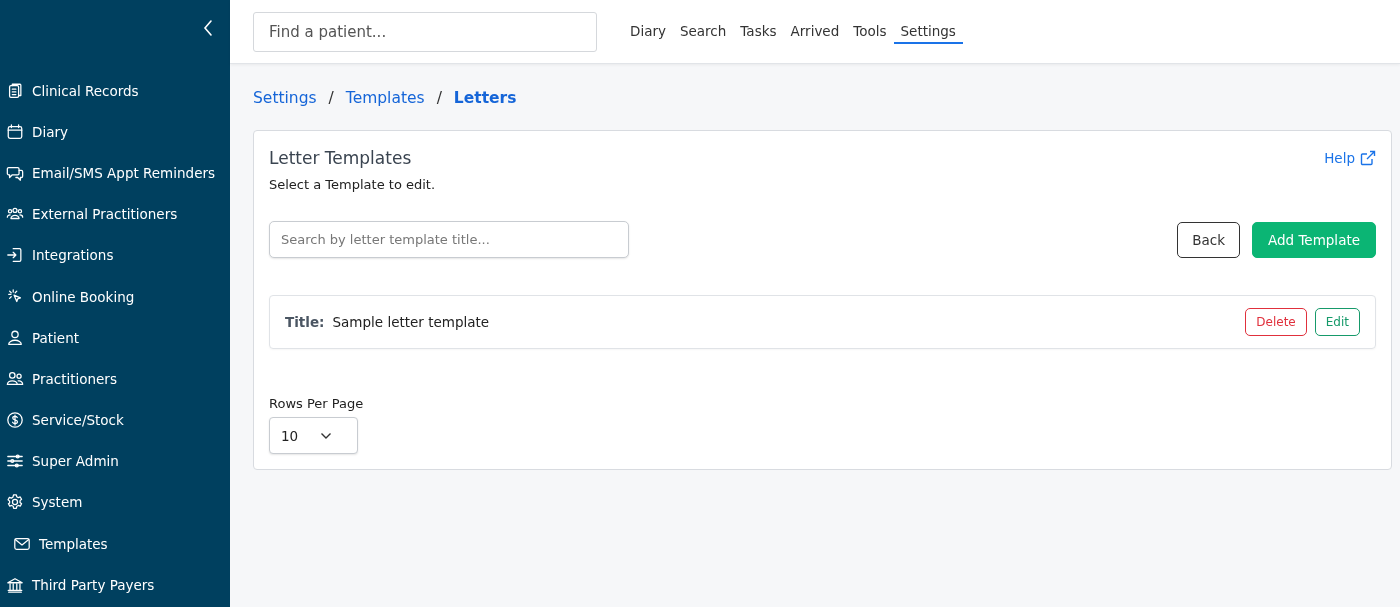 The height and width of the screenshot is (607, 1400). I want to click on sidebar-item: External Practitioners, so click(105, 214).